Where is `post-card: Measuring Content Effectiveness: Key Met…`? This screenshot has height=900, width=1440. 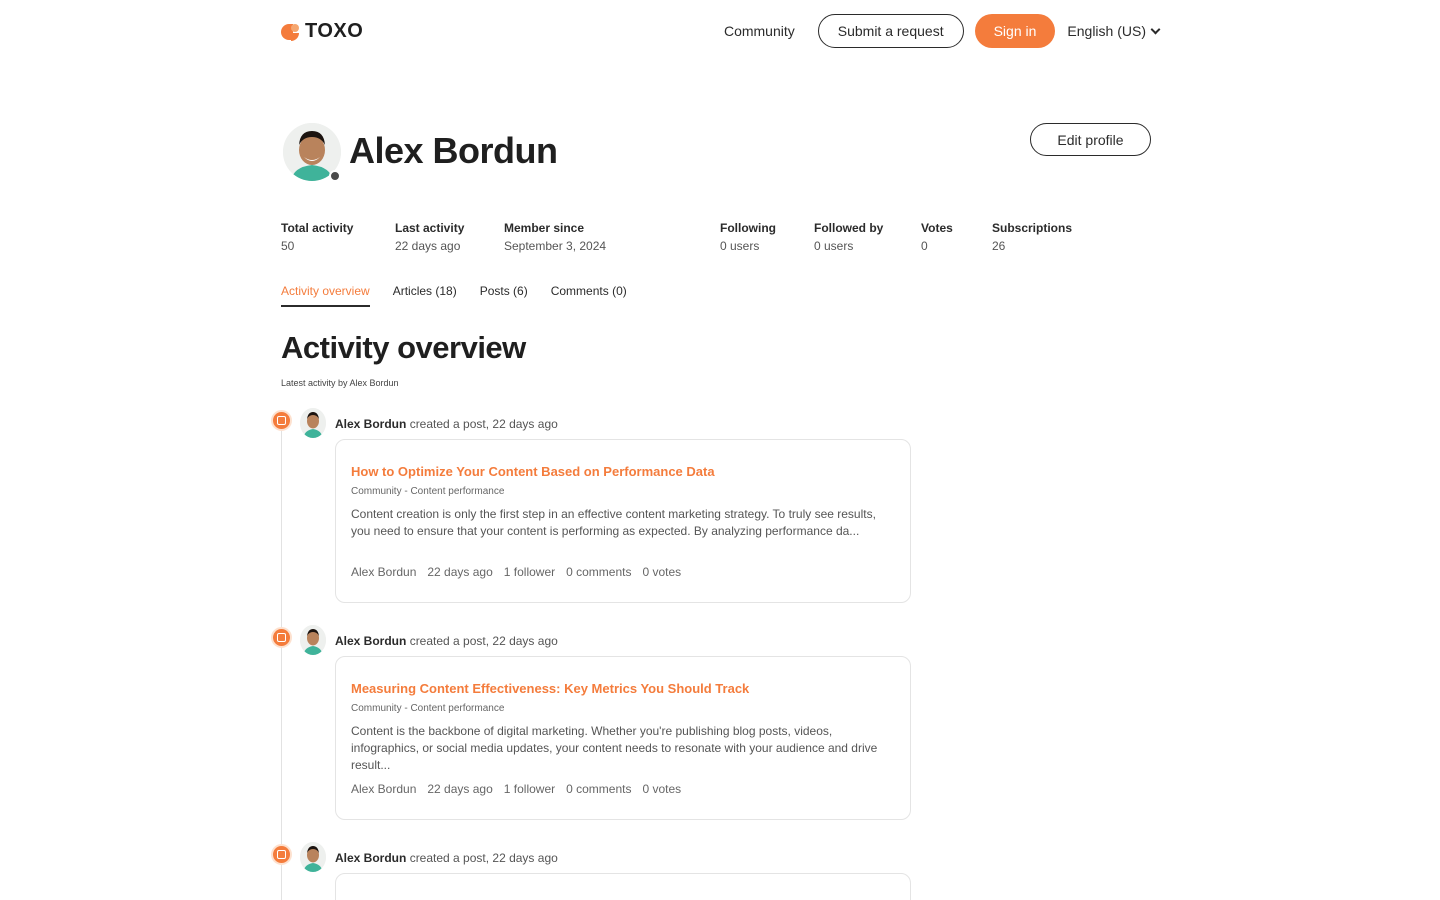 post-card: Measuring Content Effectiveness: Key Met… is located at coordinates (623, 738).